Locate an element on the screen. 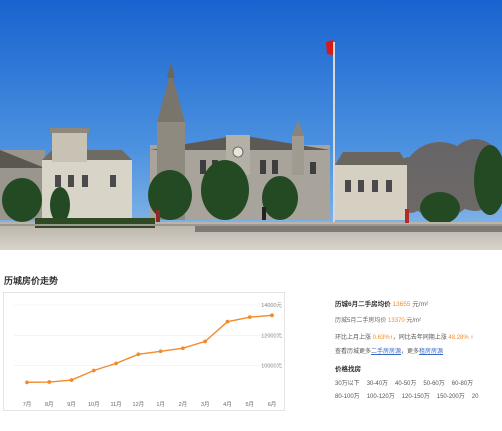 This screenshot has height=431, width=502. y-tick-label: 14000元 is located at coordinates (271, 305).